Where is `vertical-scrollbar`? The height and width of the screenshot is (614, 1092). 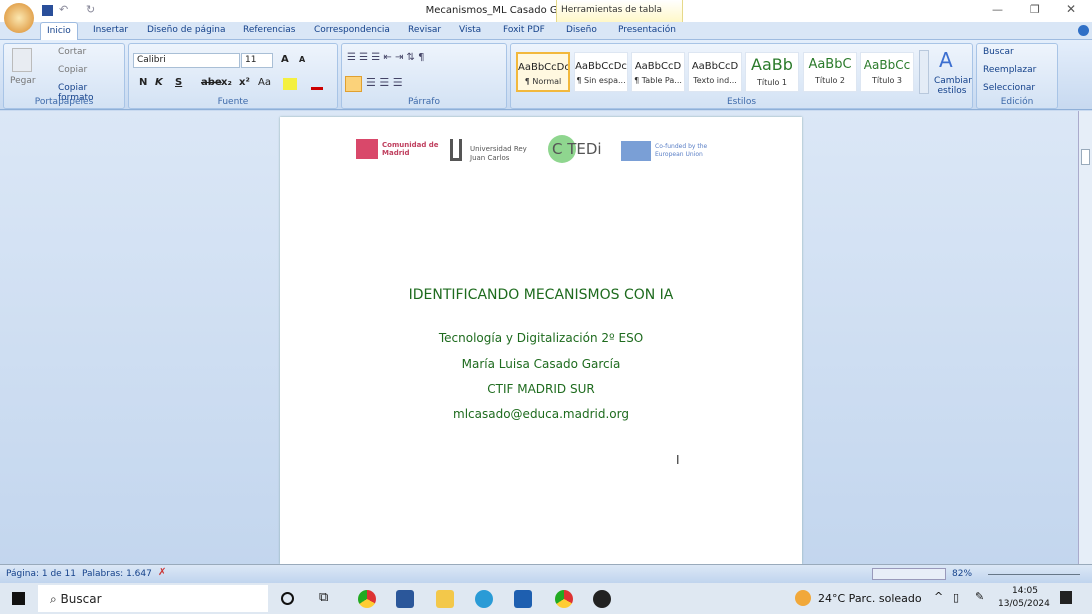
vertical-scrollbar is located at coordinates (1085, 337).